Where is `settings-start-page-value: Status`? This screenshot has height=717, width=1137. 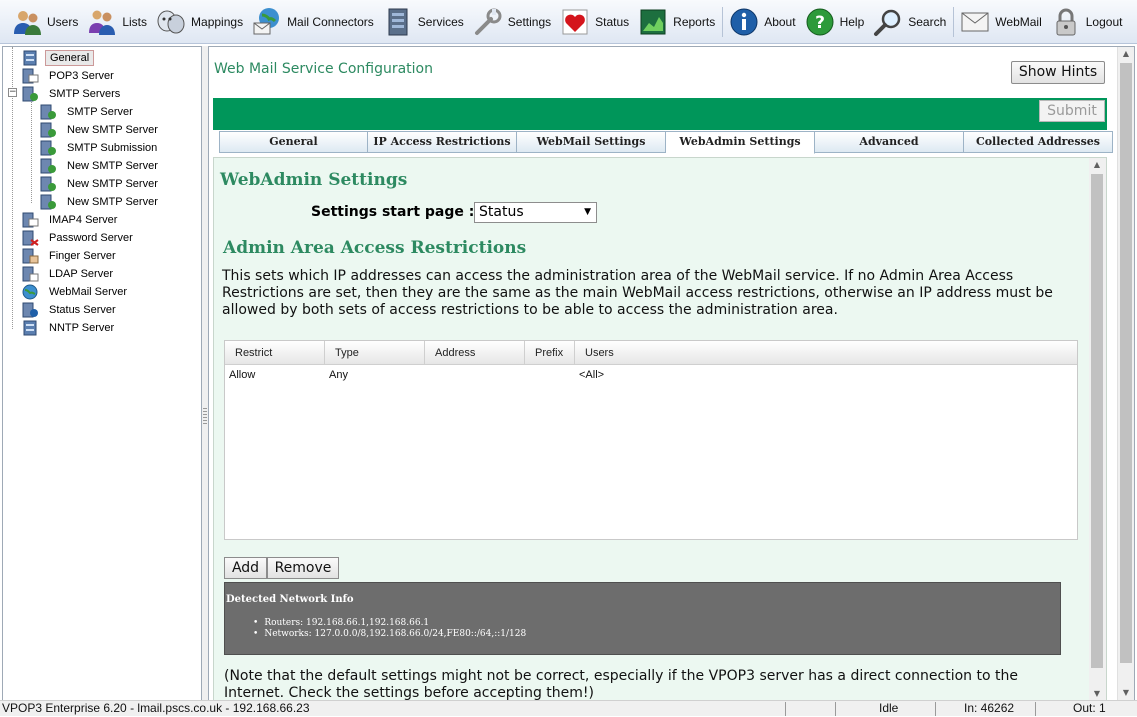
settings-start-page-value: Status is located at coordinates (501, 212).